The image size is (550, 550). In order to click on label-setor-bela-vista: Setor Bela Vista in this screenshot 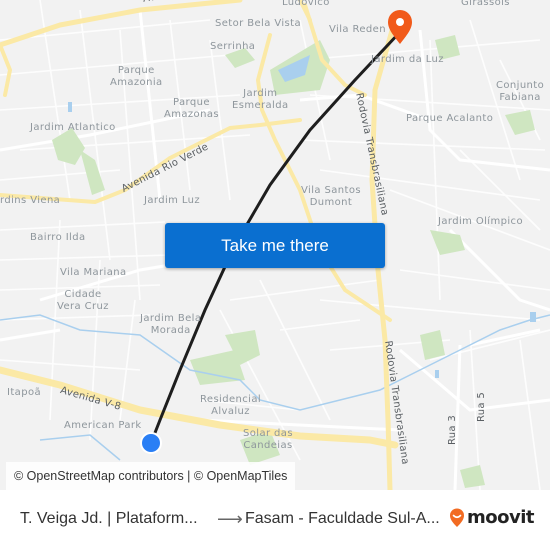, I will do `click(258, 23)`.